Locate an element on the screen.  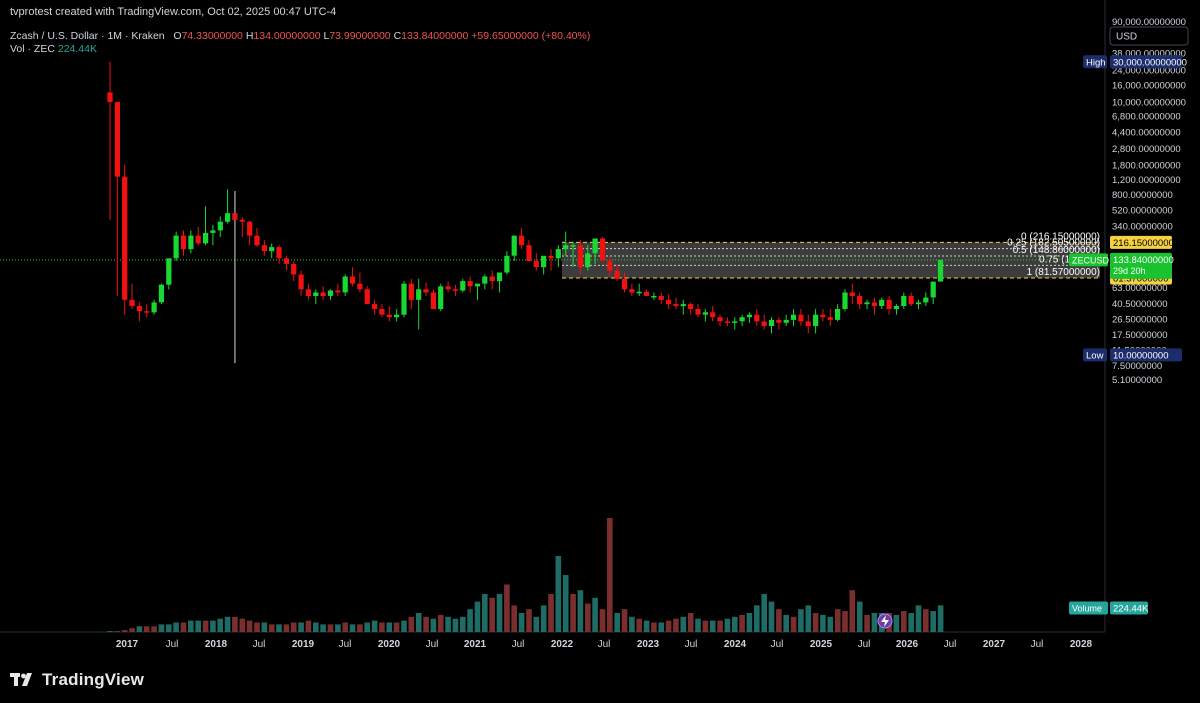
legend-high-value: 134.00000000 is located at coordinates (287, 36).